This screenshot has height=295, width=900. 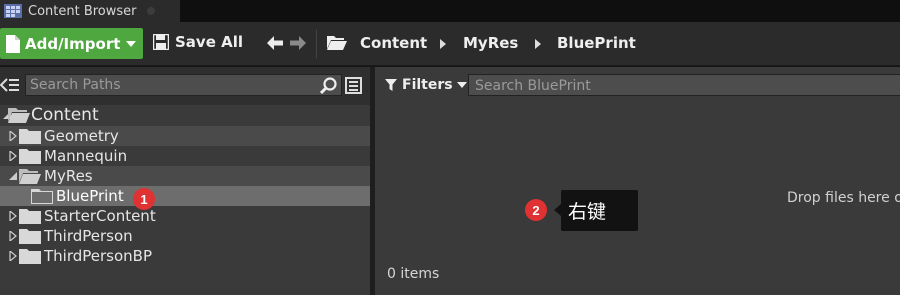 I want to click on tab-title: Content Browser, so click(x=82, y=11).